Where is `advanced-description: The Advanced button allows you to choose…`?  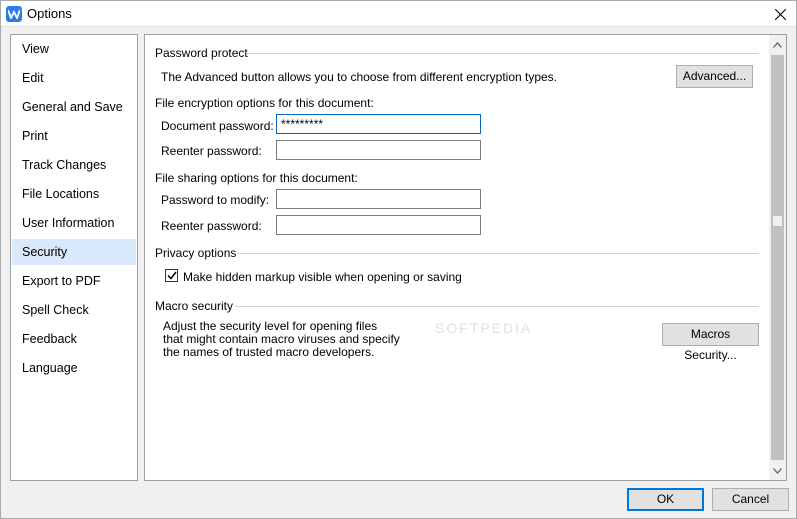 advanced-description: The Advanced button allows you to choose… is located at coordinates (359, 77).